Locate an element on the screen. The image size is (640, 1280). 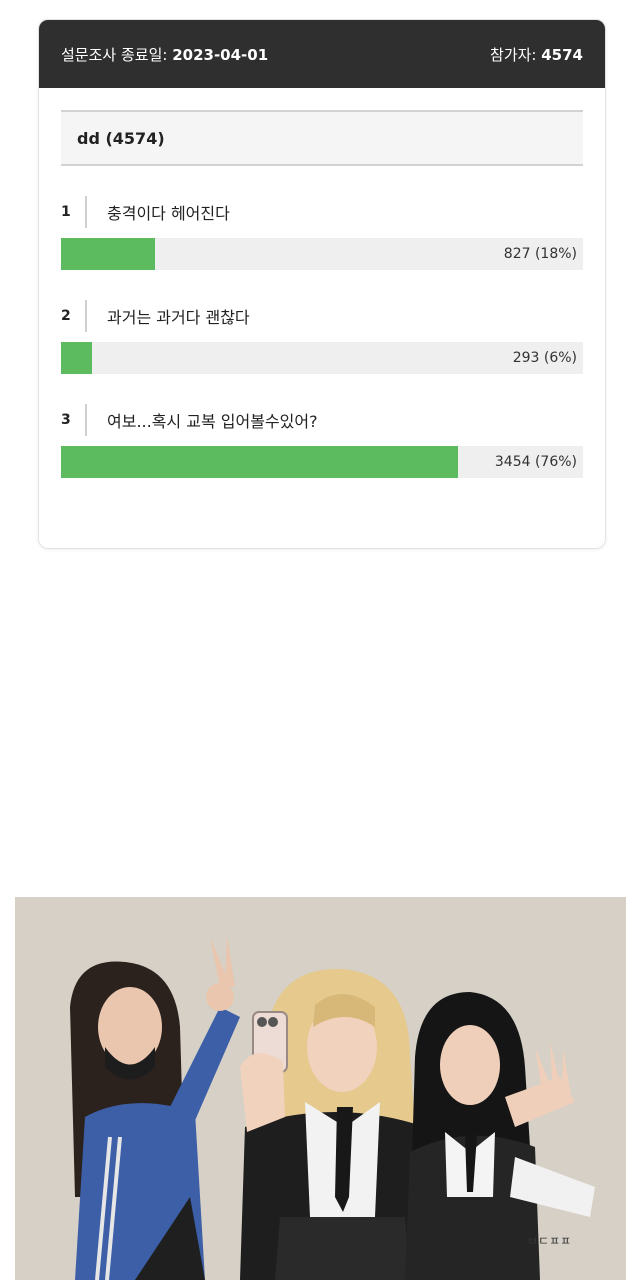
poll-end-date: 설문조사 종료일: 2023-04-01 is located at coordinates (164, 54).